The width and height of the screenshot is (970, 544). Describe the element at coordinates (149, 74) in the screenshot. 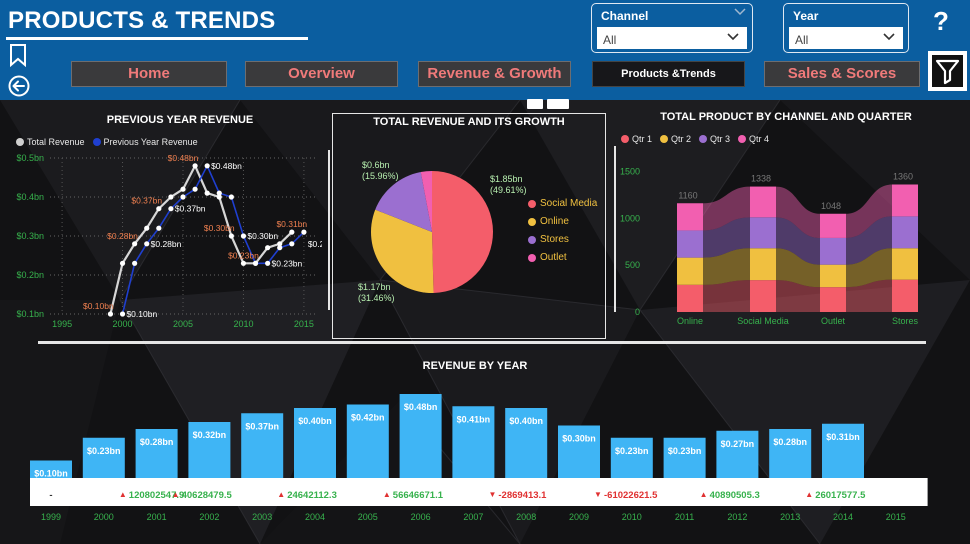

I see `nav-home-button: Home` at that location.